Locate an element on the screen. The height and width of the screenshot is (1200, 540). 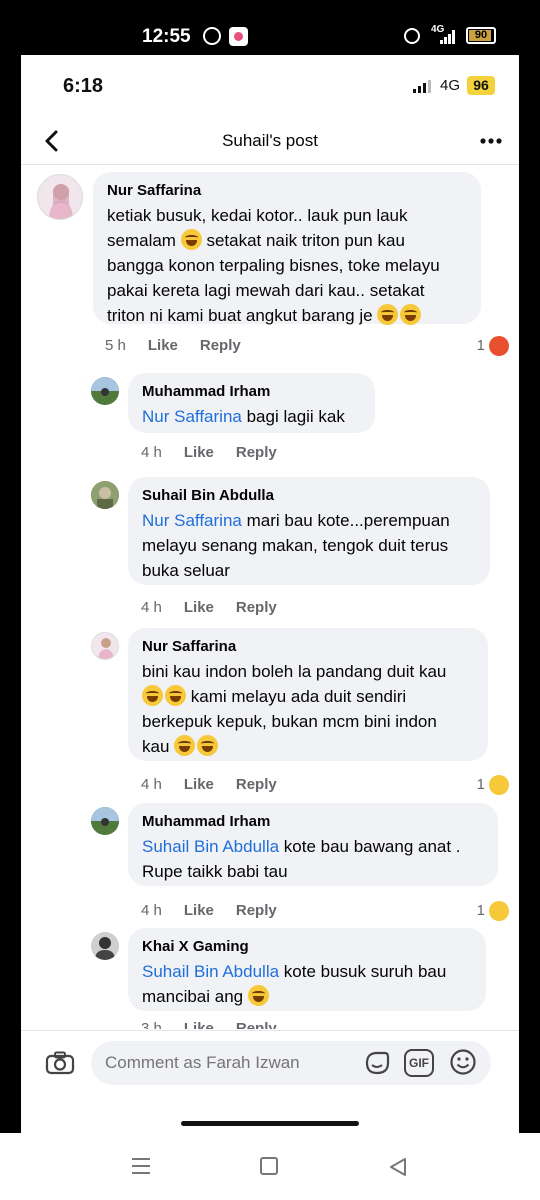
battery-icon: 90 is located at coordinates (481, 35).